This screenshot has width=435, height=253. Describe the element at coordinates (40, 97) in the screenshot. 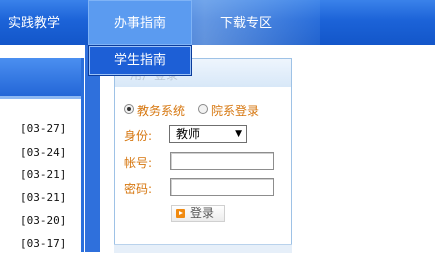

I see `news-header-underline` at that location.